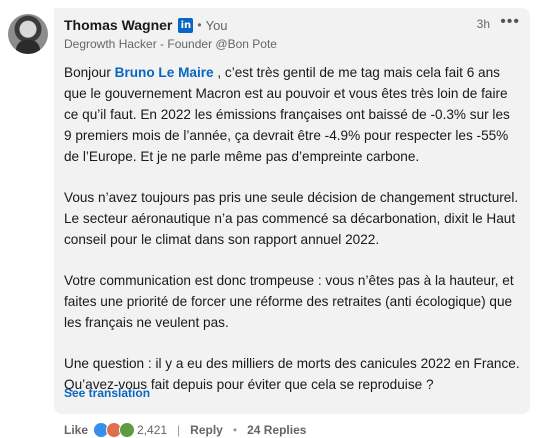  What do you see at coordinates (152, 430) in the screenshot?
I see `reaction-count: 2,421` at bounding box center [152, 430].